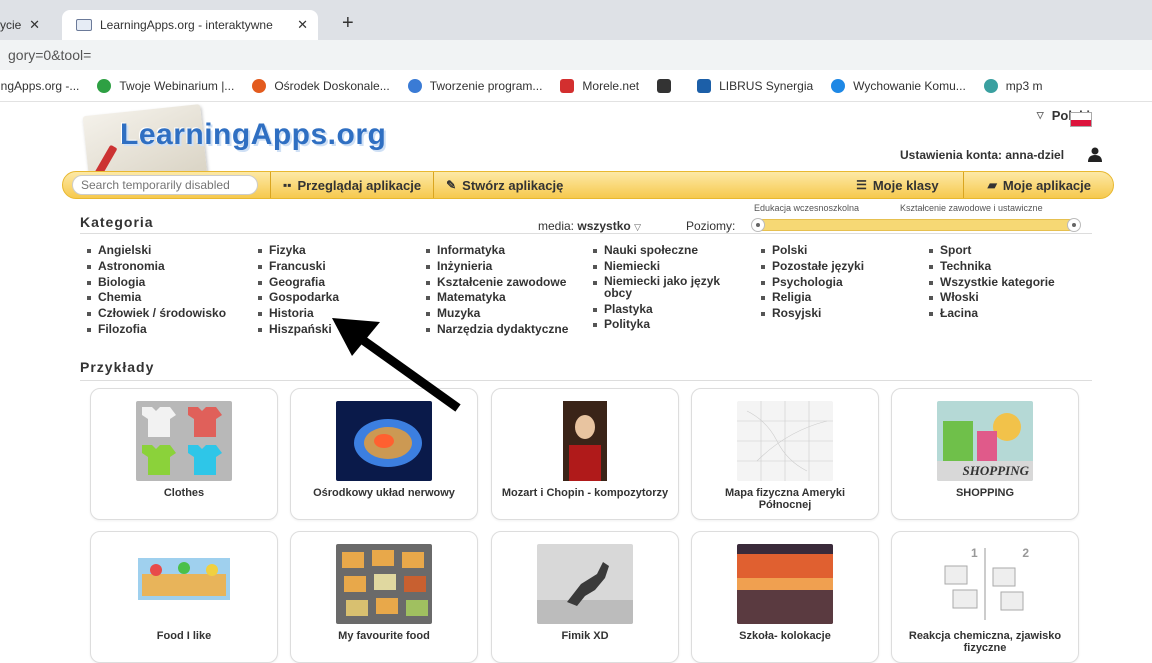 The image size is (1152, 663). I want to click on nav-browse-apps: ▪▪ Przeglądaj aplikacje, so click(351, 185).